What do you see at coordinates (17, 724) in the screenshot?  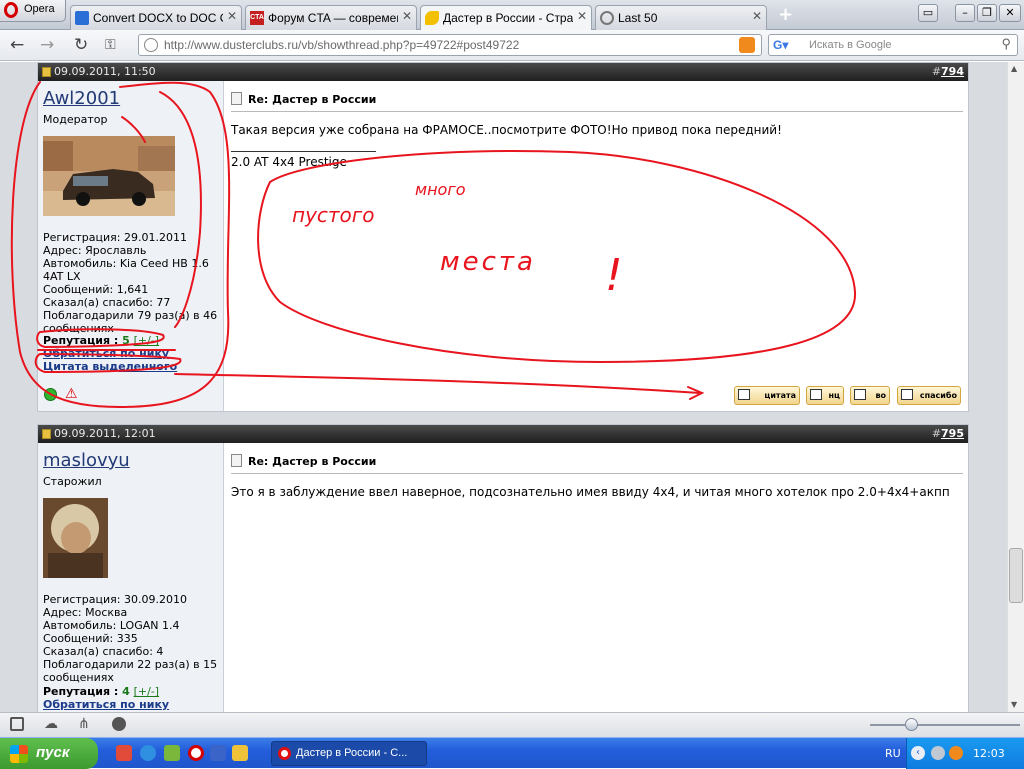 I see `panel-toggle-icon` at bounding box center [17, 724].